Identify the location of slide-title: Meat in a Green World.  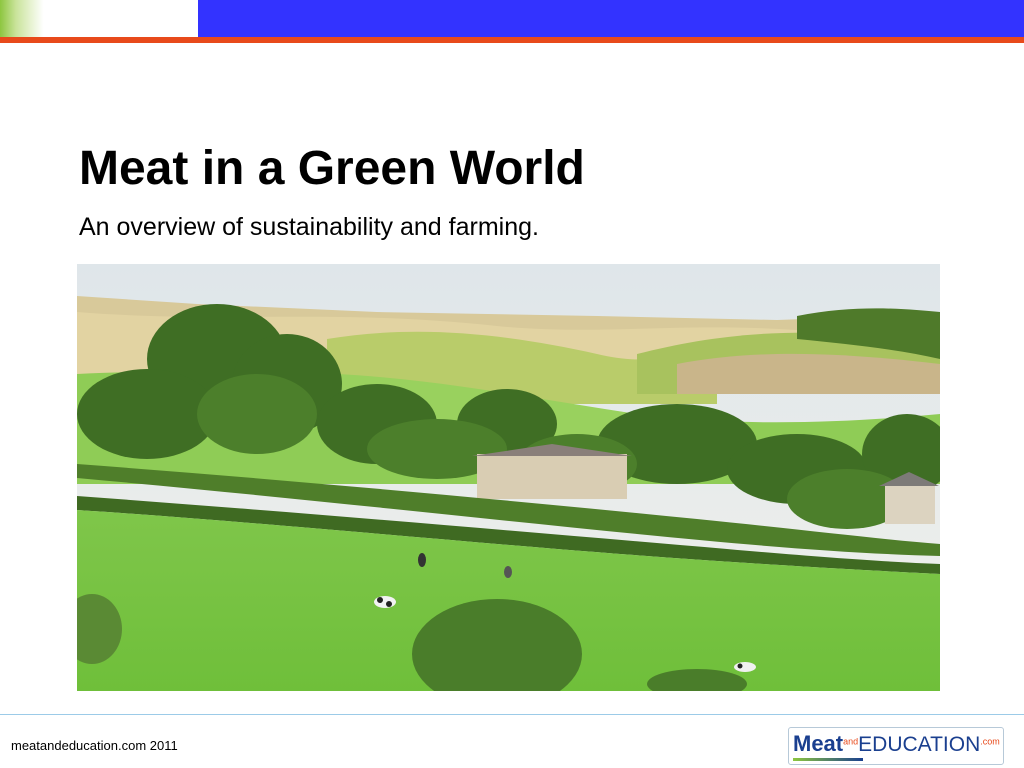
(332, 168).